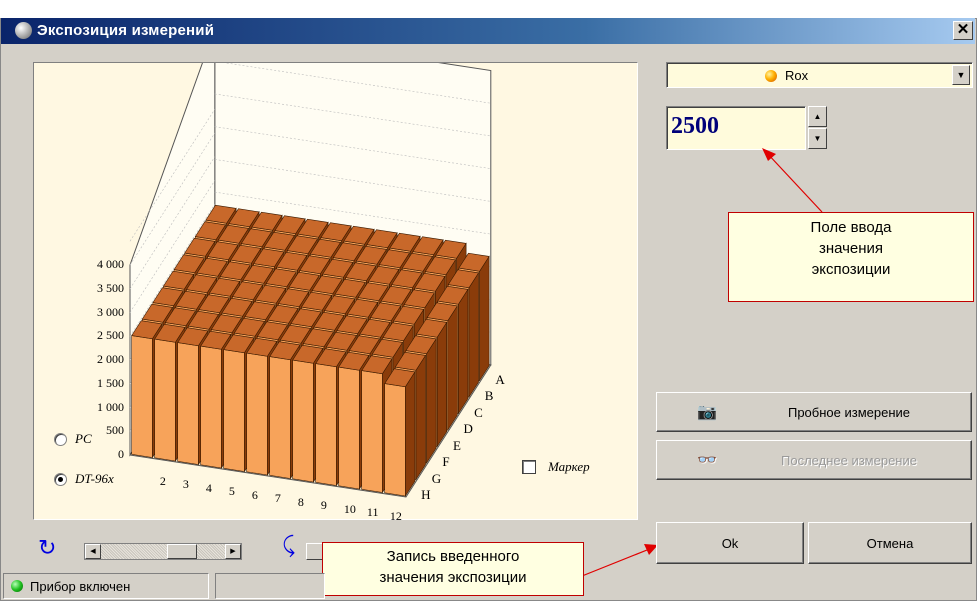 The height and width of the screenshot is (601, 977). Describe the element at coordinates (110, 311) in the screenshot. I see `y-tick-label: 3 000` at that location.